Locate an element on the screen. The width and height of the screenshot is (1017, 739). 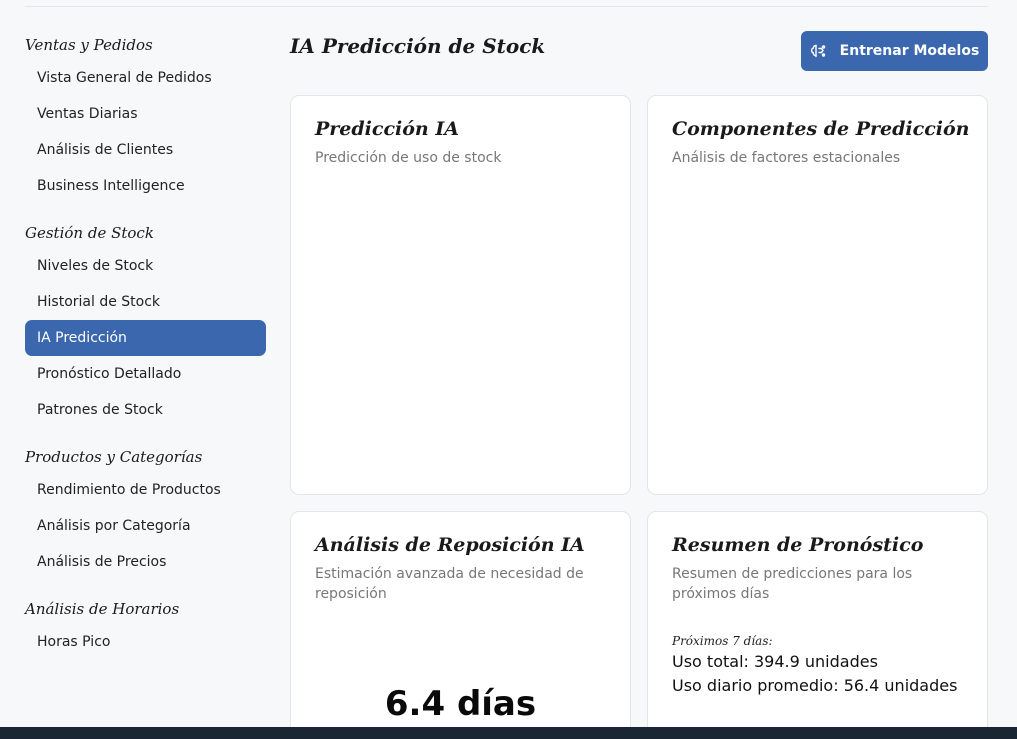
sidebar-item-ia-prediccion: IA Predicción is located at coordinates (145, 338).